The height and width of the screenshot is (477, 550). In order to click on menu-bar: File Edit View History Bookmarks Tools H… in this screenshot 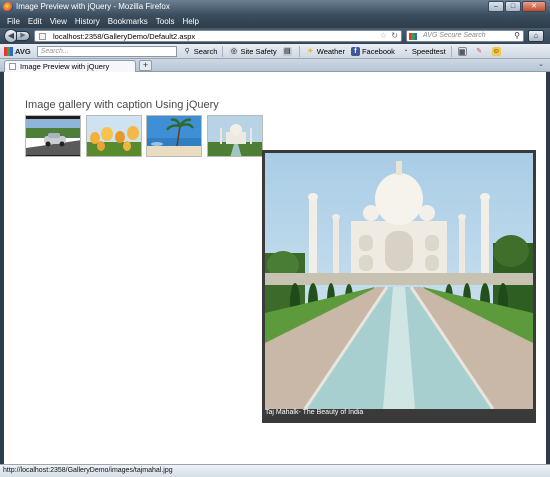, I will do `click(275, 21)`.